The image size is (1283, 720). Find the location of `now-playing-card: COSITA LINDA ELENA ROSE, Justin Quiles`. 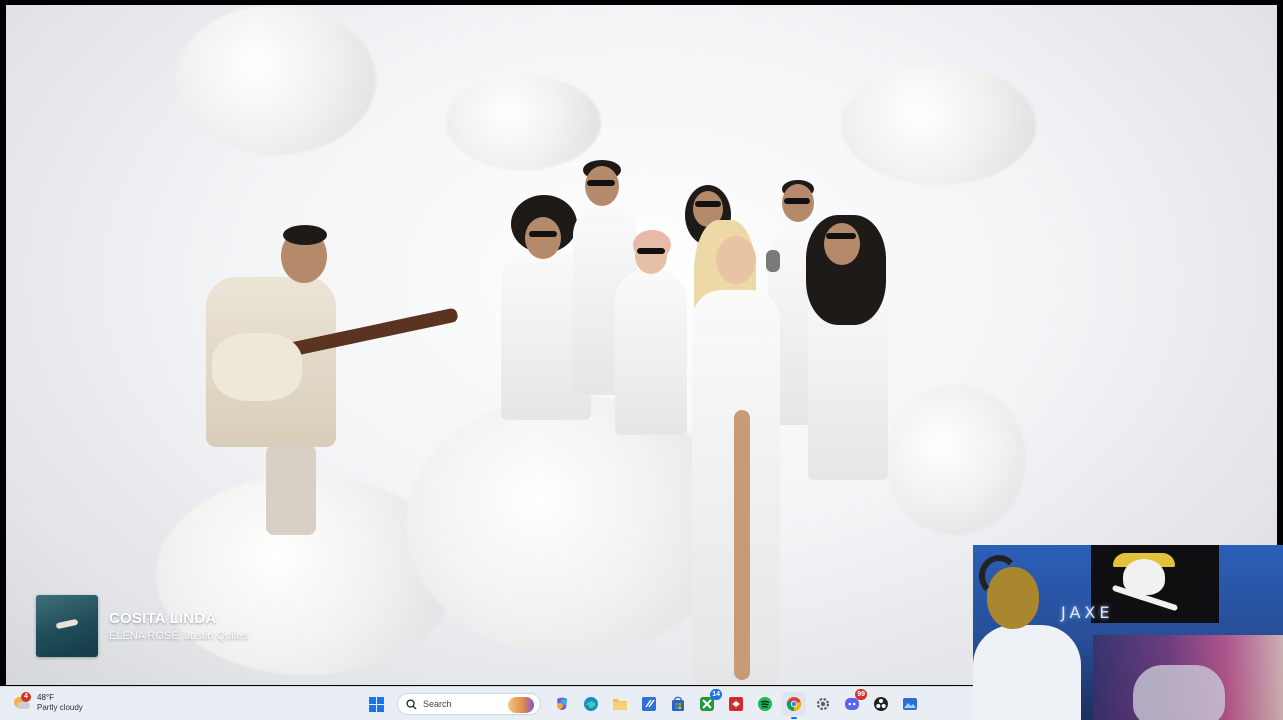

now-playing-card: COSITA LINDA ELENA ROSE, Justin Quiles is located at coordinates (142, 626).